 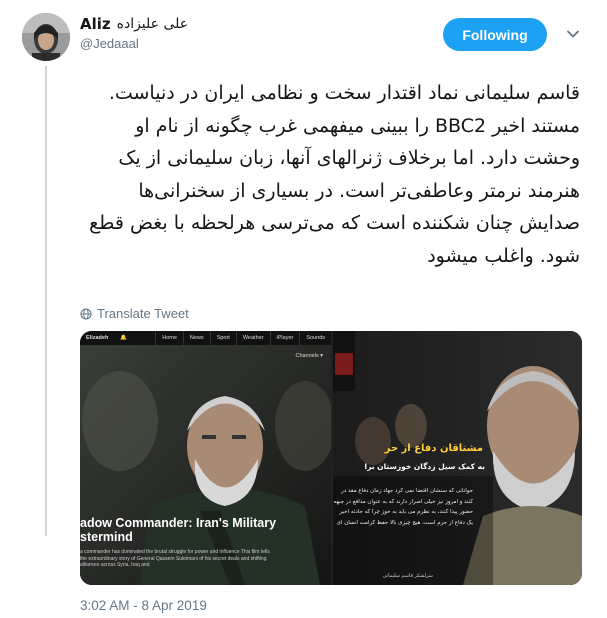 What do you see at coordinates (196, 338) in the screenshot?
I see `bbc-nav-item: News` at bounding box center [196, 338].